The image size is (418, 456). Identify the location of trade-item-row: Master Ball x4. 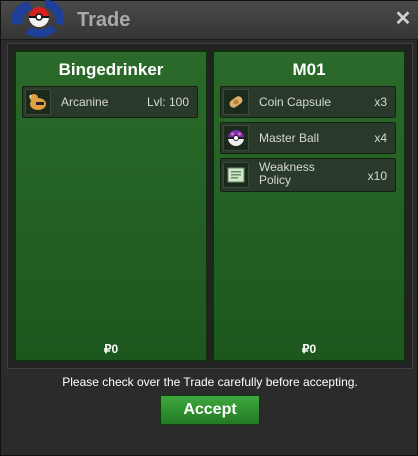
(308, 138).